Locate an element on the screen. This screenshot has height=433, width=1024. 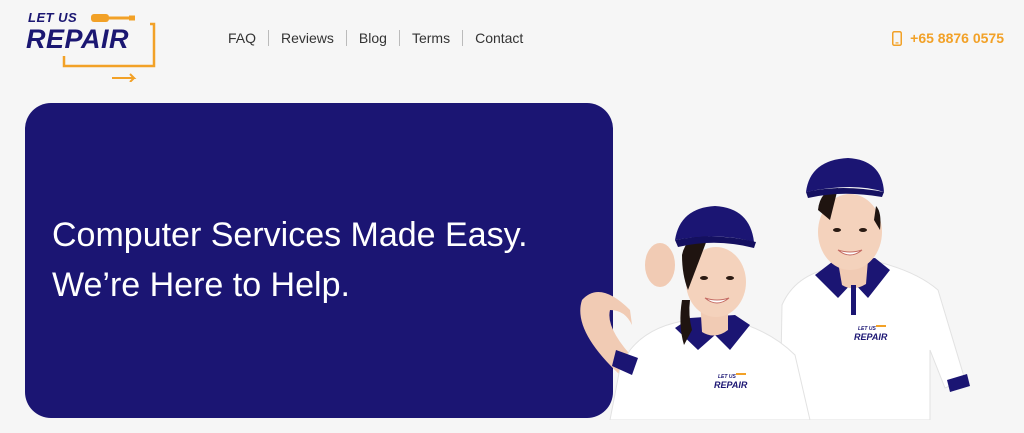
phone-number: +65 8876 0575 is located at coordinates (957, 38).